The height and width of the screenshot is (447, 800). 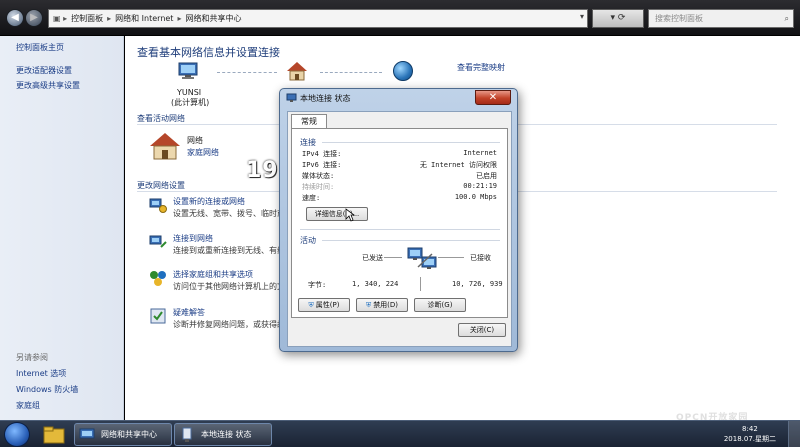 What do you see at coordinates (372, 258) in the screenshot?
I see `sent-label: 已发送` at bounding box center [372, 258].